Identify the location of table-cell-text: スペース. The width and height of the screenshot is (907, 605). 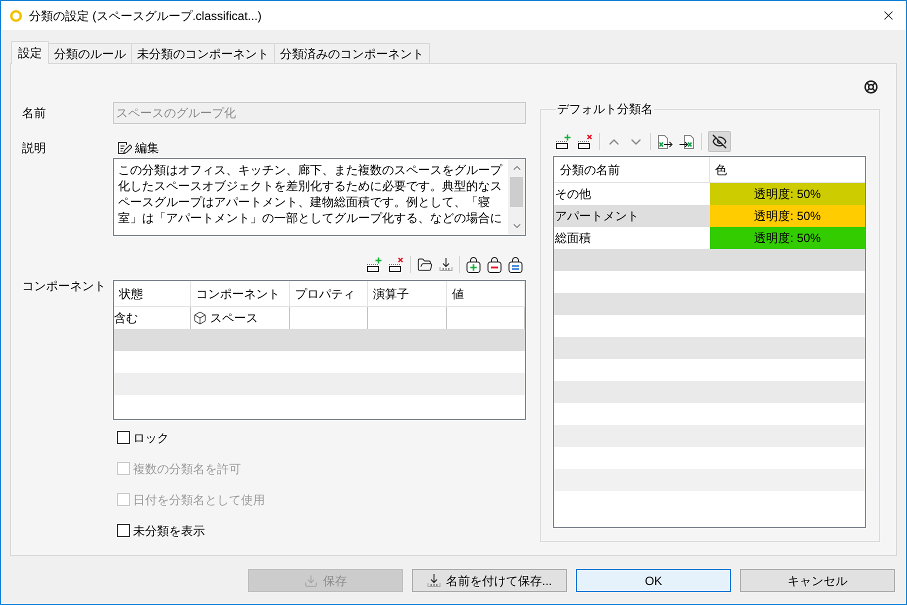
(234, 318).